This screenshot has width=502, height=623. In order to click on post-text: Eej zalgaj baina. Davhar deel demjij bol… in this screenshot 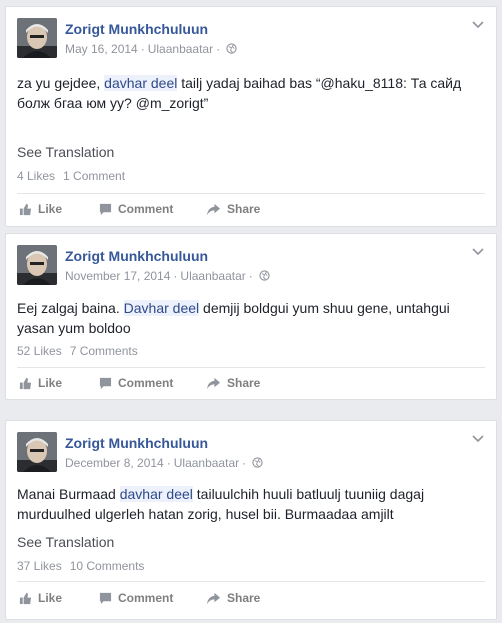, I will do `click(233, 318)`.